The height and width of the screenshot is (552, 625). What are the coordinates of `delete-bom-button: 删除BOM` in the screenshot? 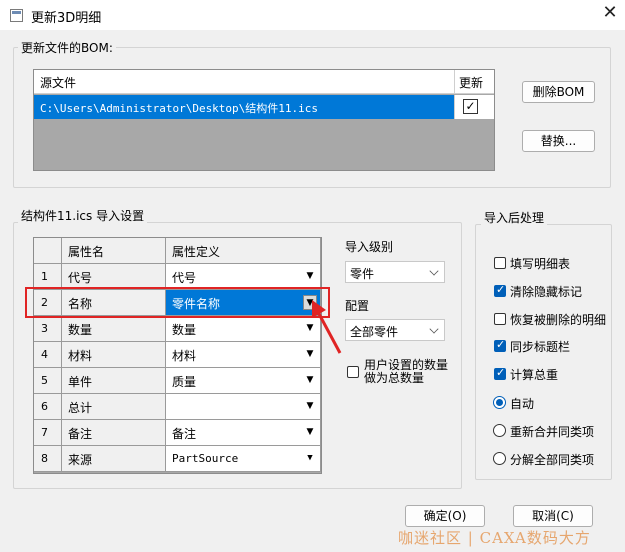 It's located at (558, 92).